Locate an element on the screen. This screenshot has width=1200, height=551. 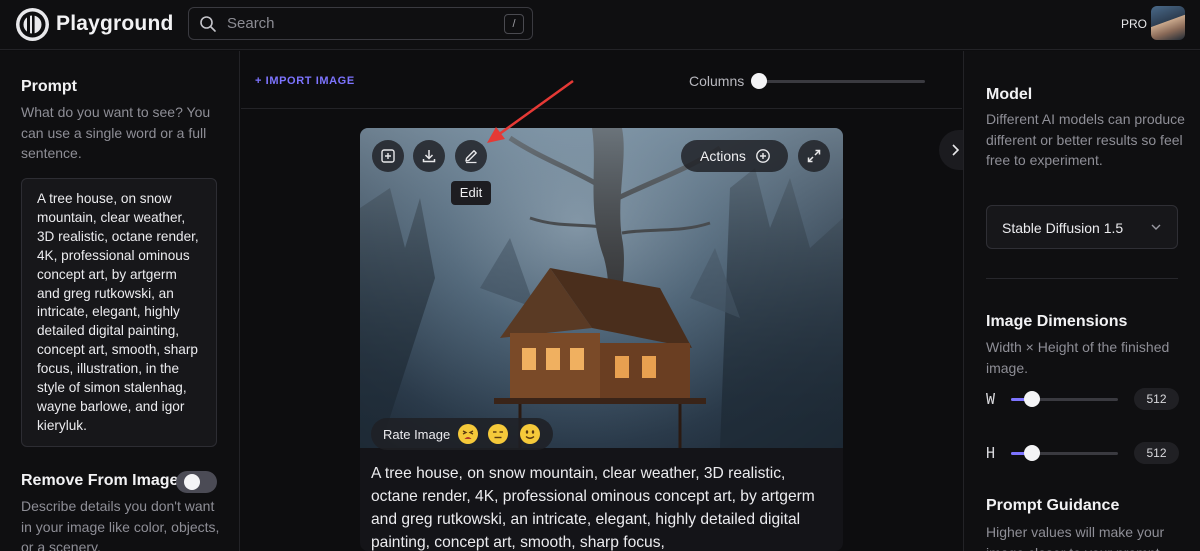
download-icon is located at coordinates (429, 156).